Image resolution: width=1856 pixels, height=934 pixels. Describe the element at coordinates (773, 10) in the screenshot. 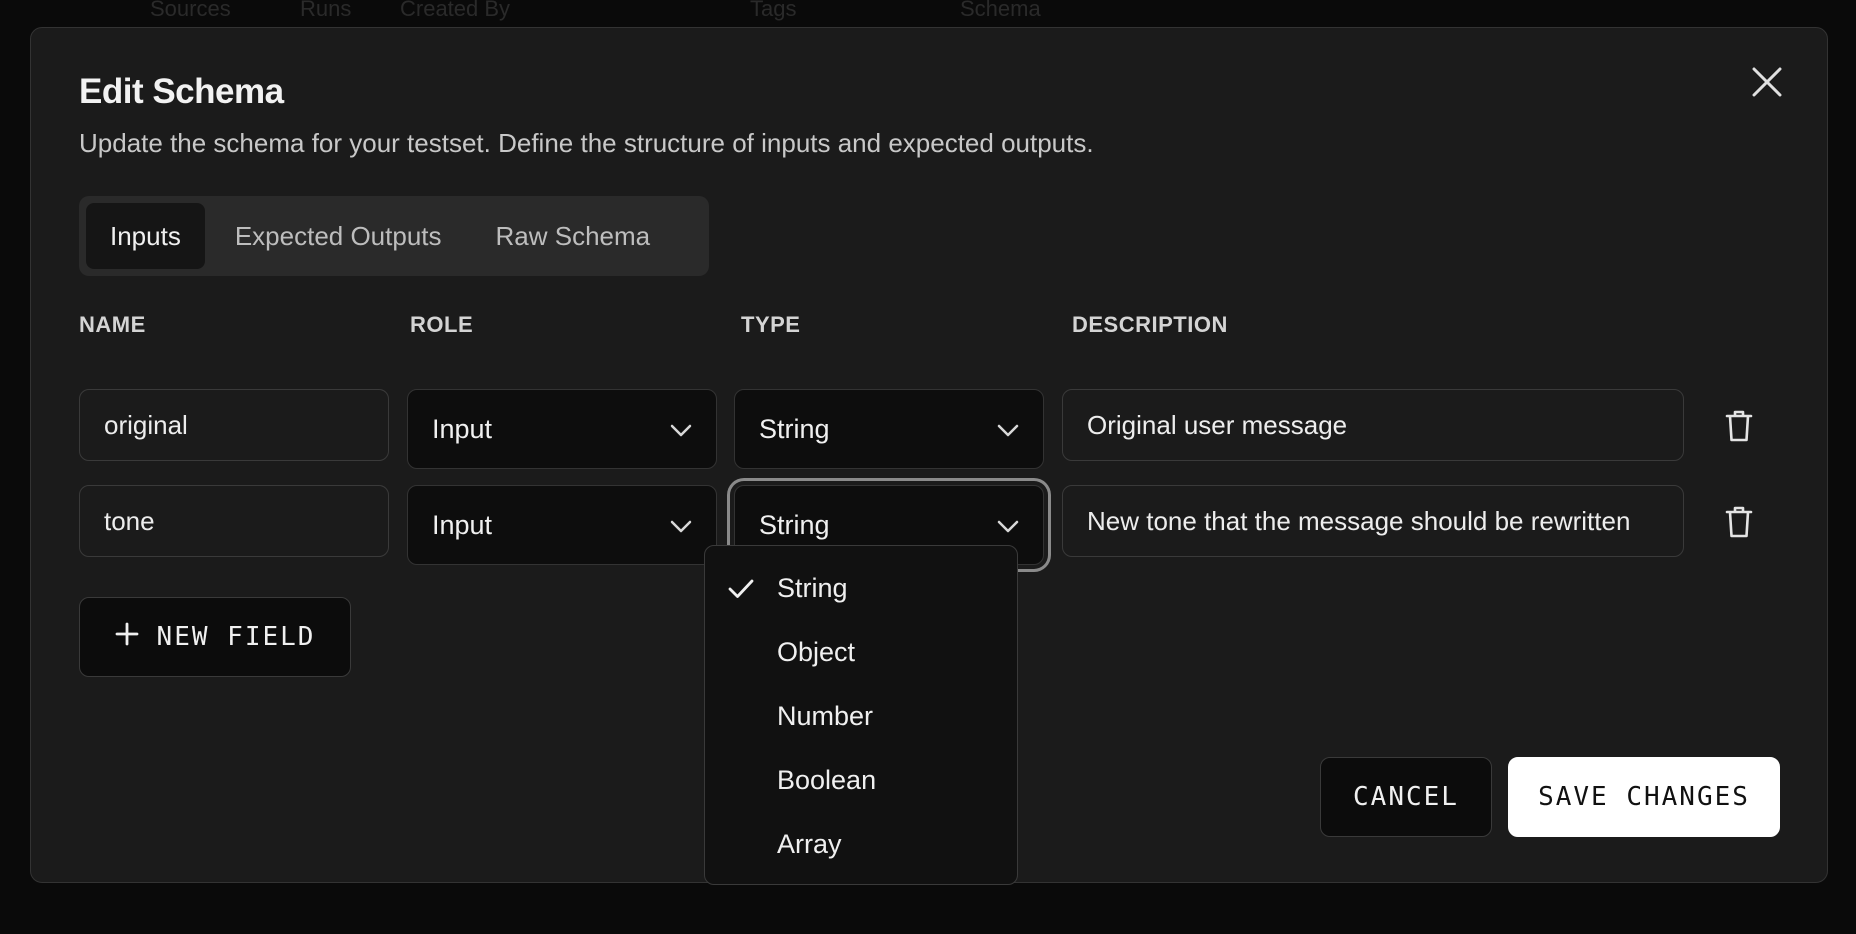

I see `bg-col-tags: Tags` at that location.